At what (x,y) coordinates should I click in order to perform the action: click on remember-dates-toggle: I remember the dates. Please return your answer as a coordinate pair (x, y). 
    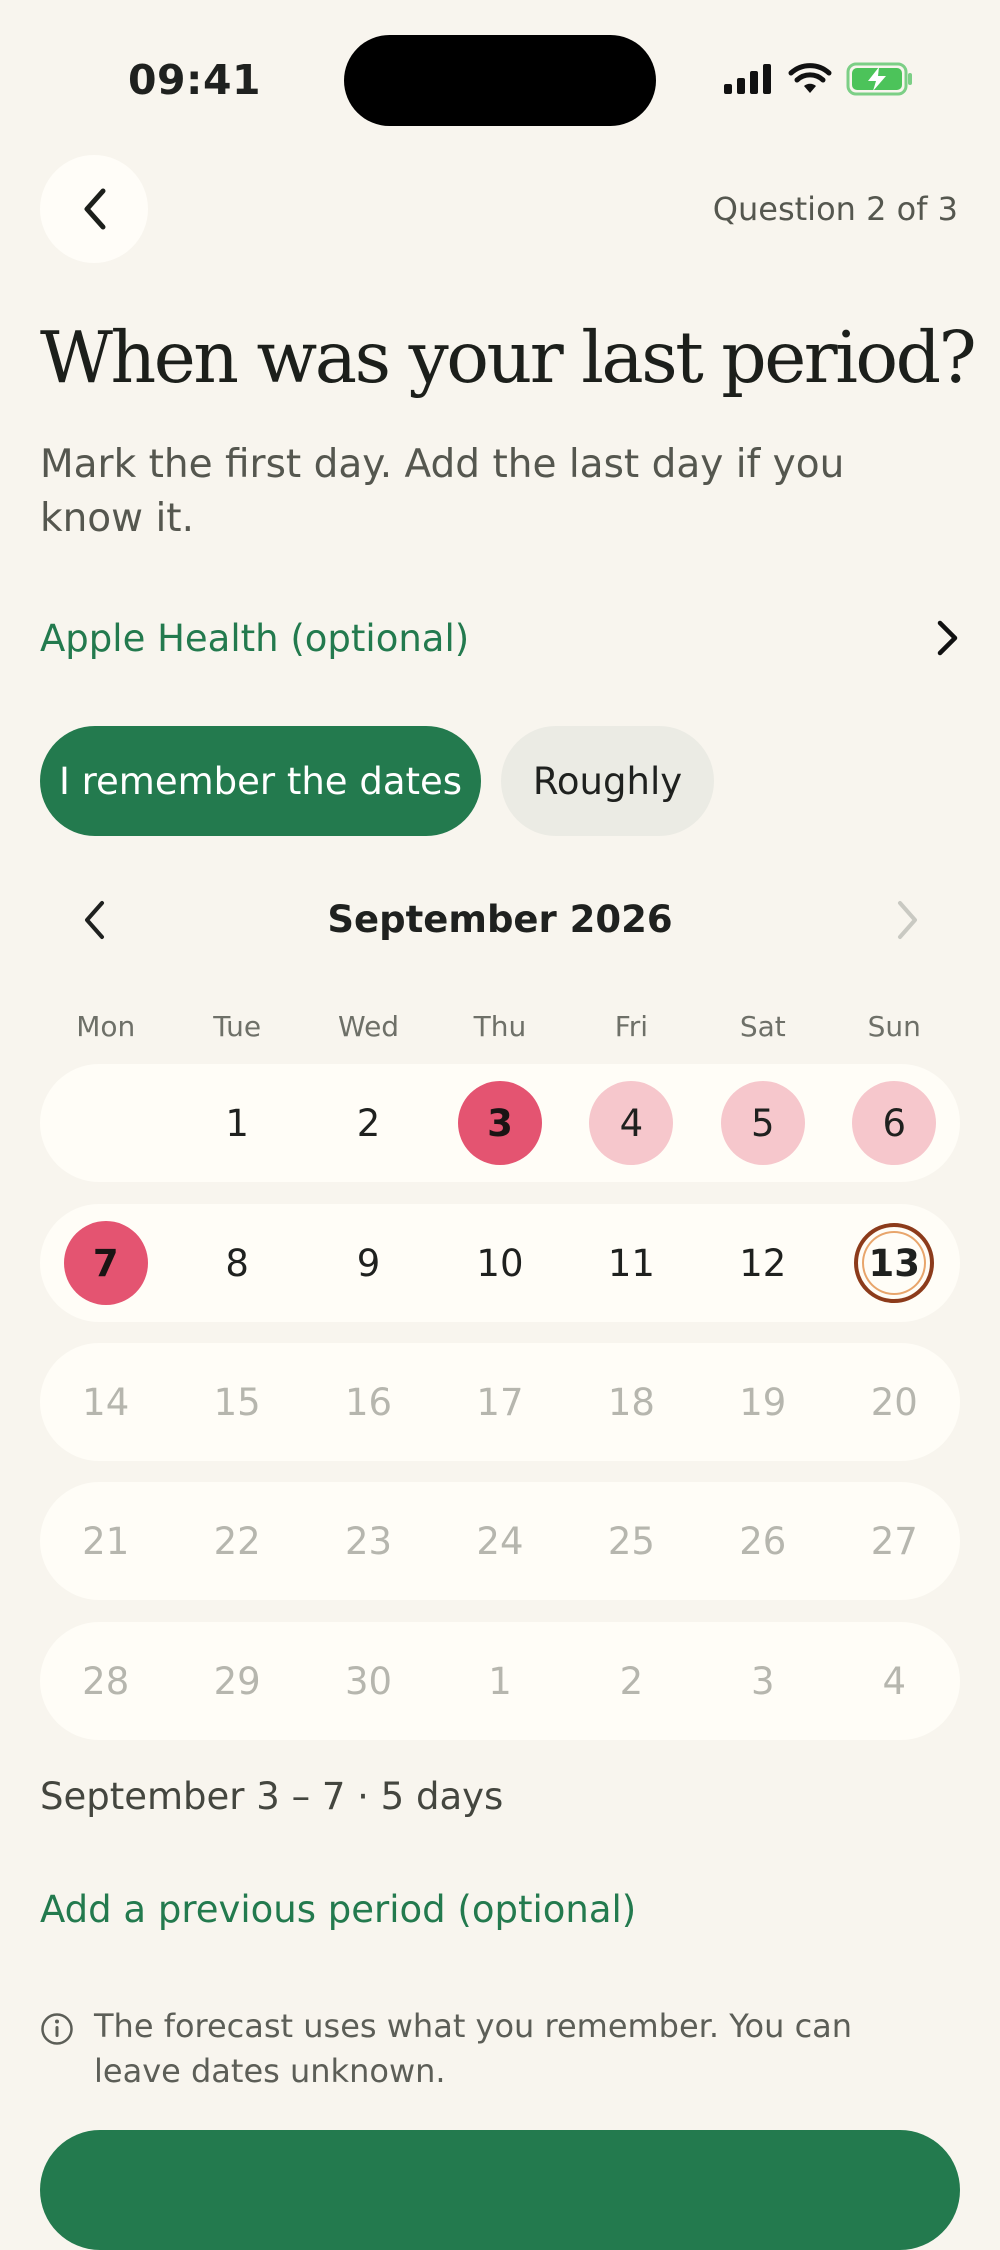
    Looking at the image, I should click on (260, 781).